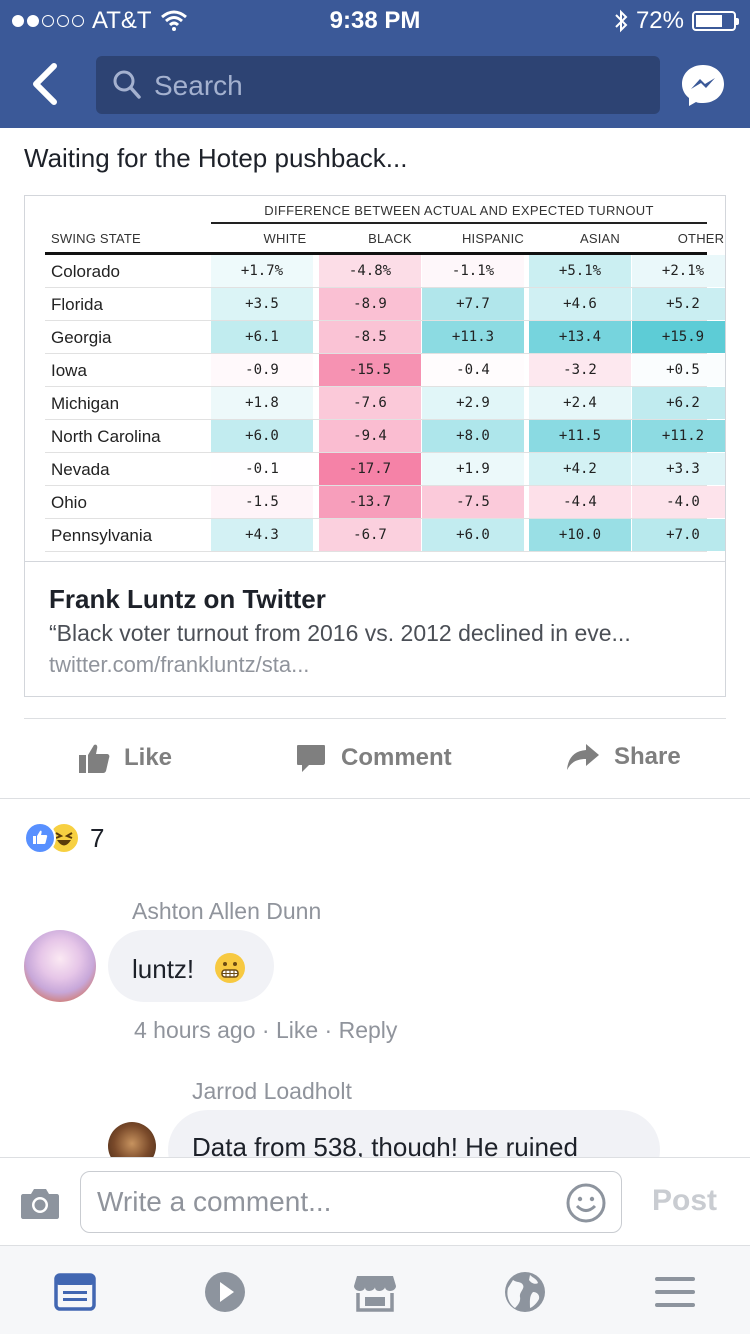 This screenshot has height=1334, width=750. Describe the element at coordinates (187, 599) in the screenshot. I see `link-card-title: Frank Luntz on Twitter` at that location.